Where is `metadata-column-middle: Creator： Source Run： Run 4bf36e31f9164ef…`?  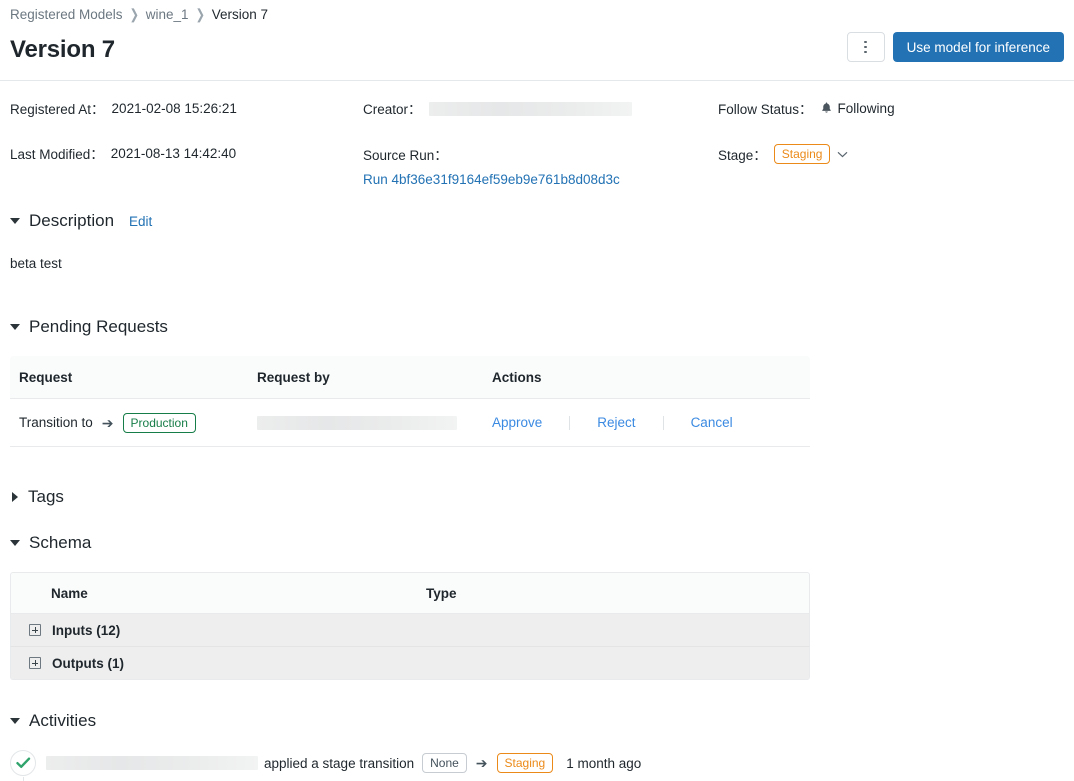 metadata-column-middle: Creator： Source Run： Run 4bf36e31f9164ef… is located at coordinates (540, 155).